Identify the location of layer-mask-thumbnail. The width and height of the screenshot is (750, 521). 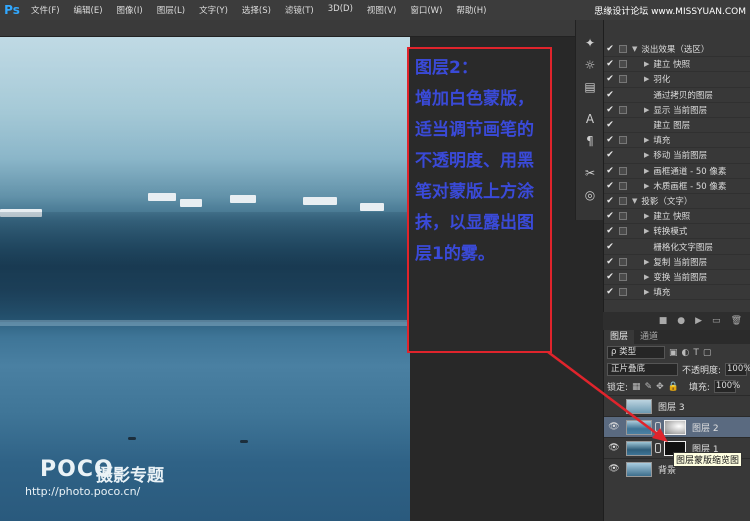
(675, 427).